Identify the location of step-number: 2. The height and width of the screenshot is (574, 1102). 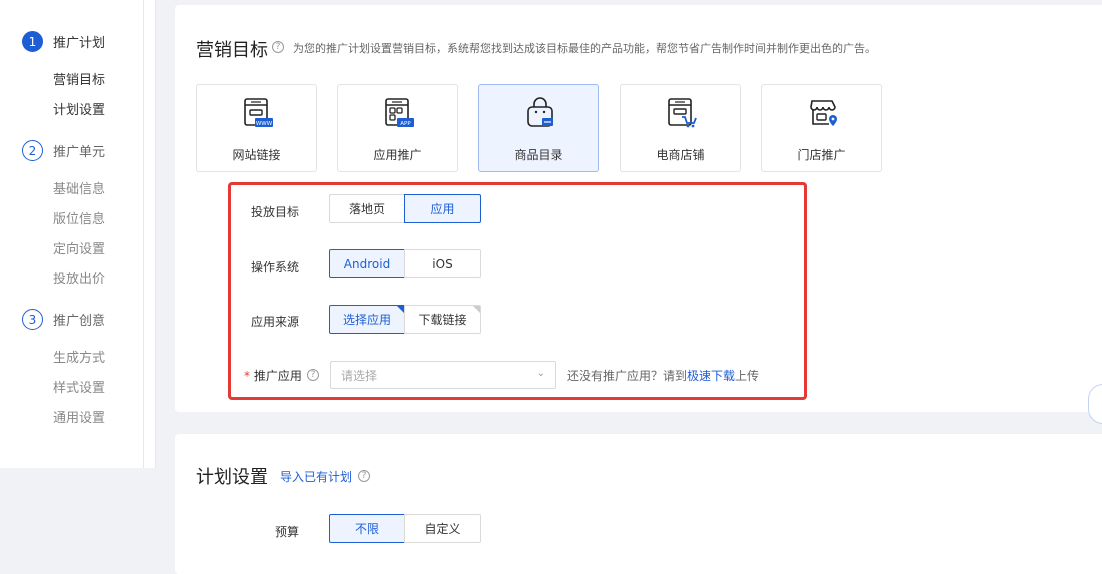
(32, 150).